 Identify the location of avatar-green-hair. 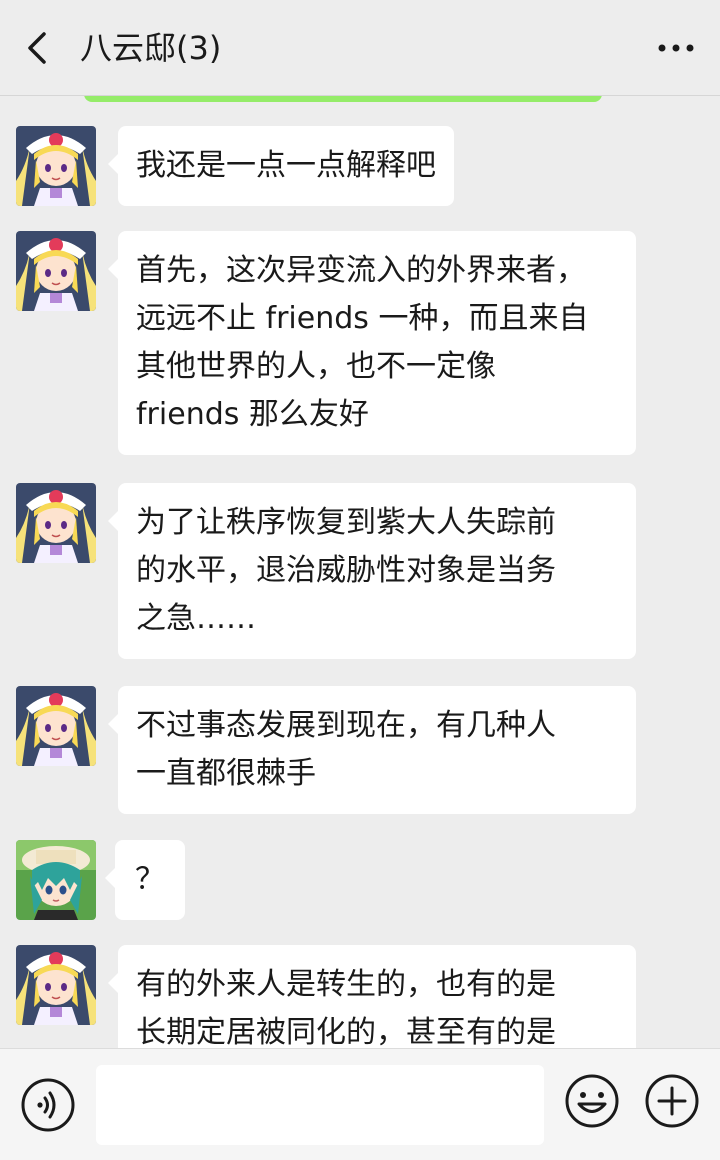
(56, 880).